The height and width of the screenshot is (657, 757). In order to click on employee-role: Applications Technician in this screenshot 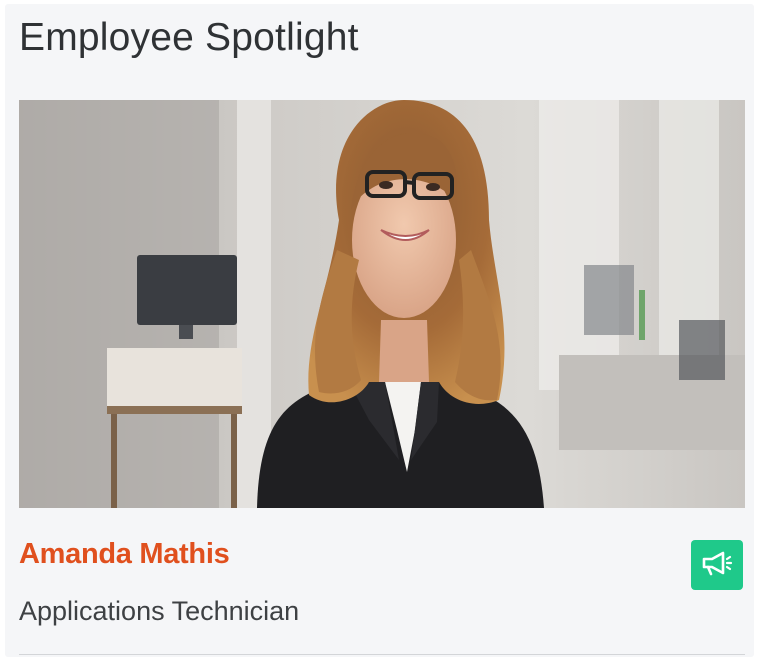, I will do `click(159, 611)`.